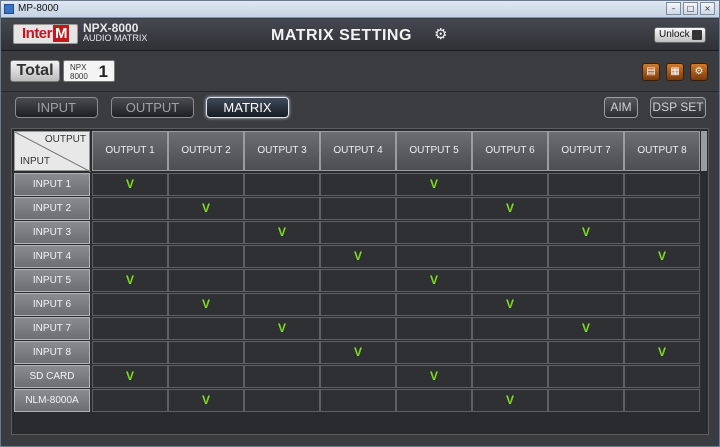 This screenshot has width=720, height=447. I want to click on minimize-button: –, so click(673, 8).